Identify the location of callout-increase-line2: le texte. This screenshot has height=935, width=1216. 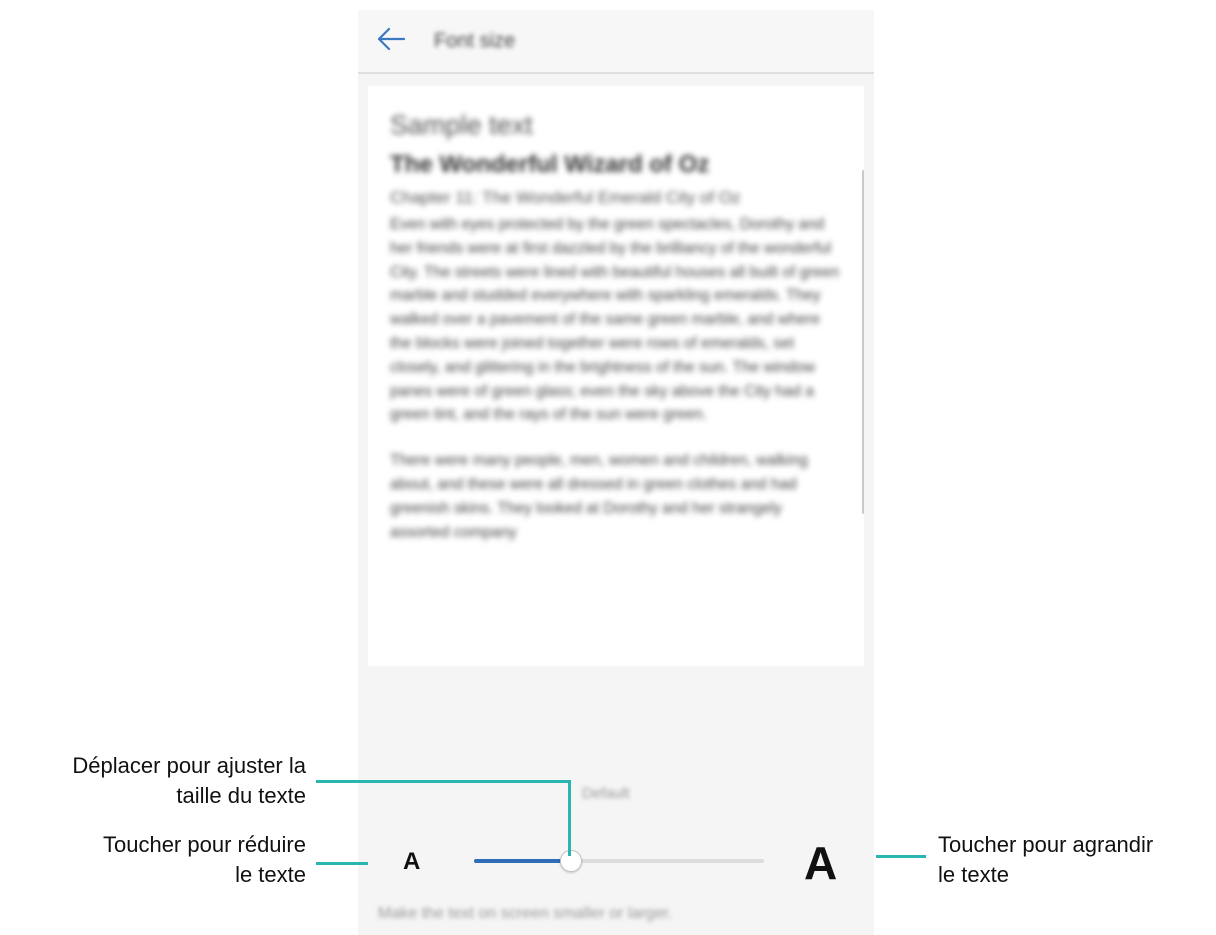
(973, 874).